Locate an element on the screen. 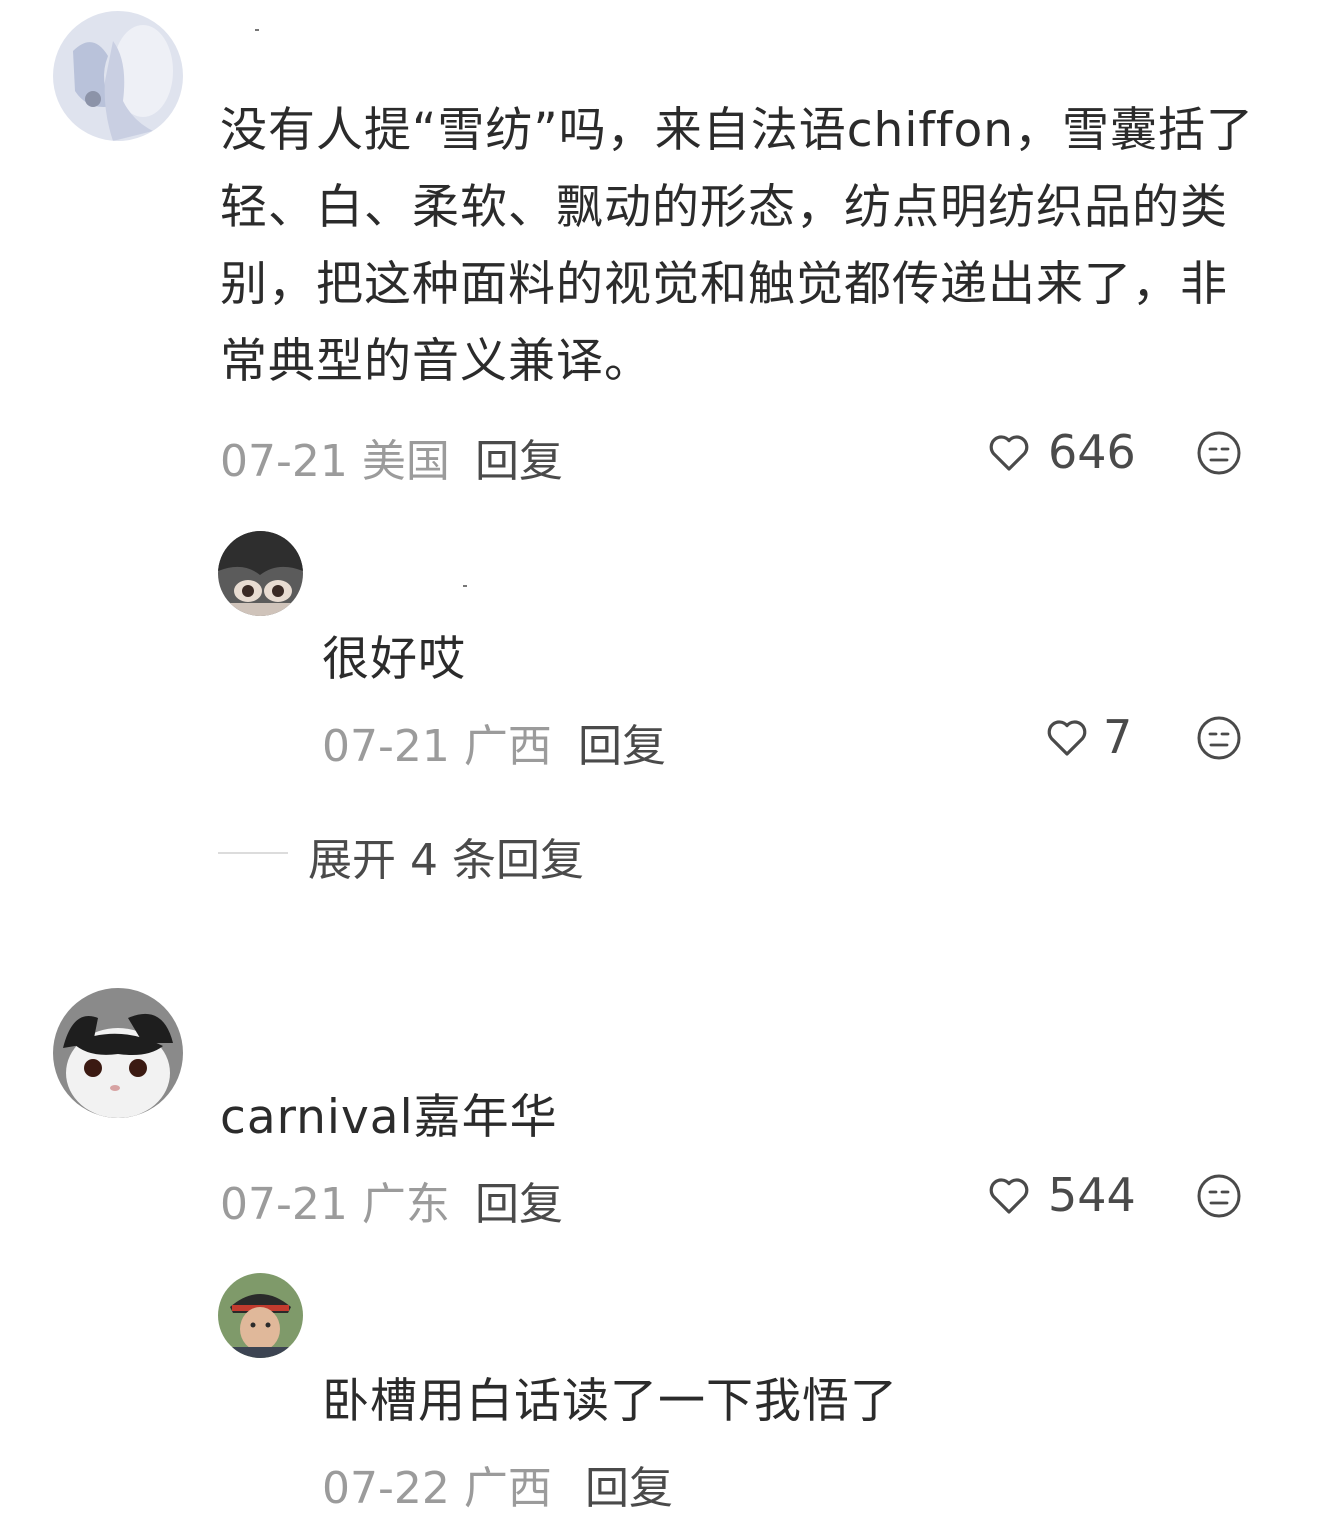  expand-replies-button: 展开 4 条回复 is located at coordinates (446, 856).